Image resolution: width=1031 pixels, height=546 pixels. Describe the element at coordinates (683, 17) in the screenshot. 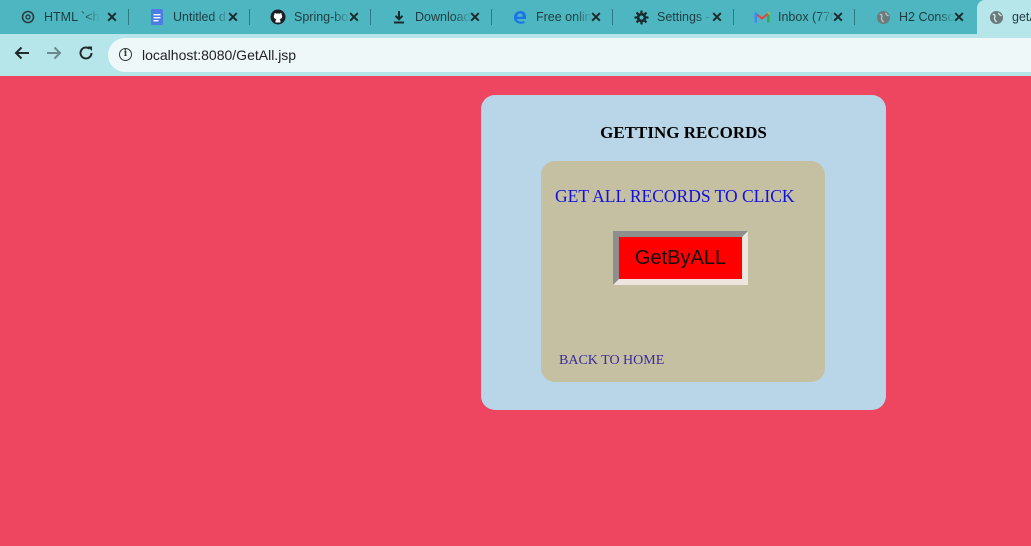

I see `tab-label: Settings -` at that location.